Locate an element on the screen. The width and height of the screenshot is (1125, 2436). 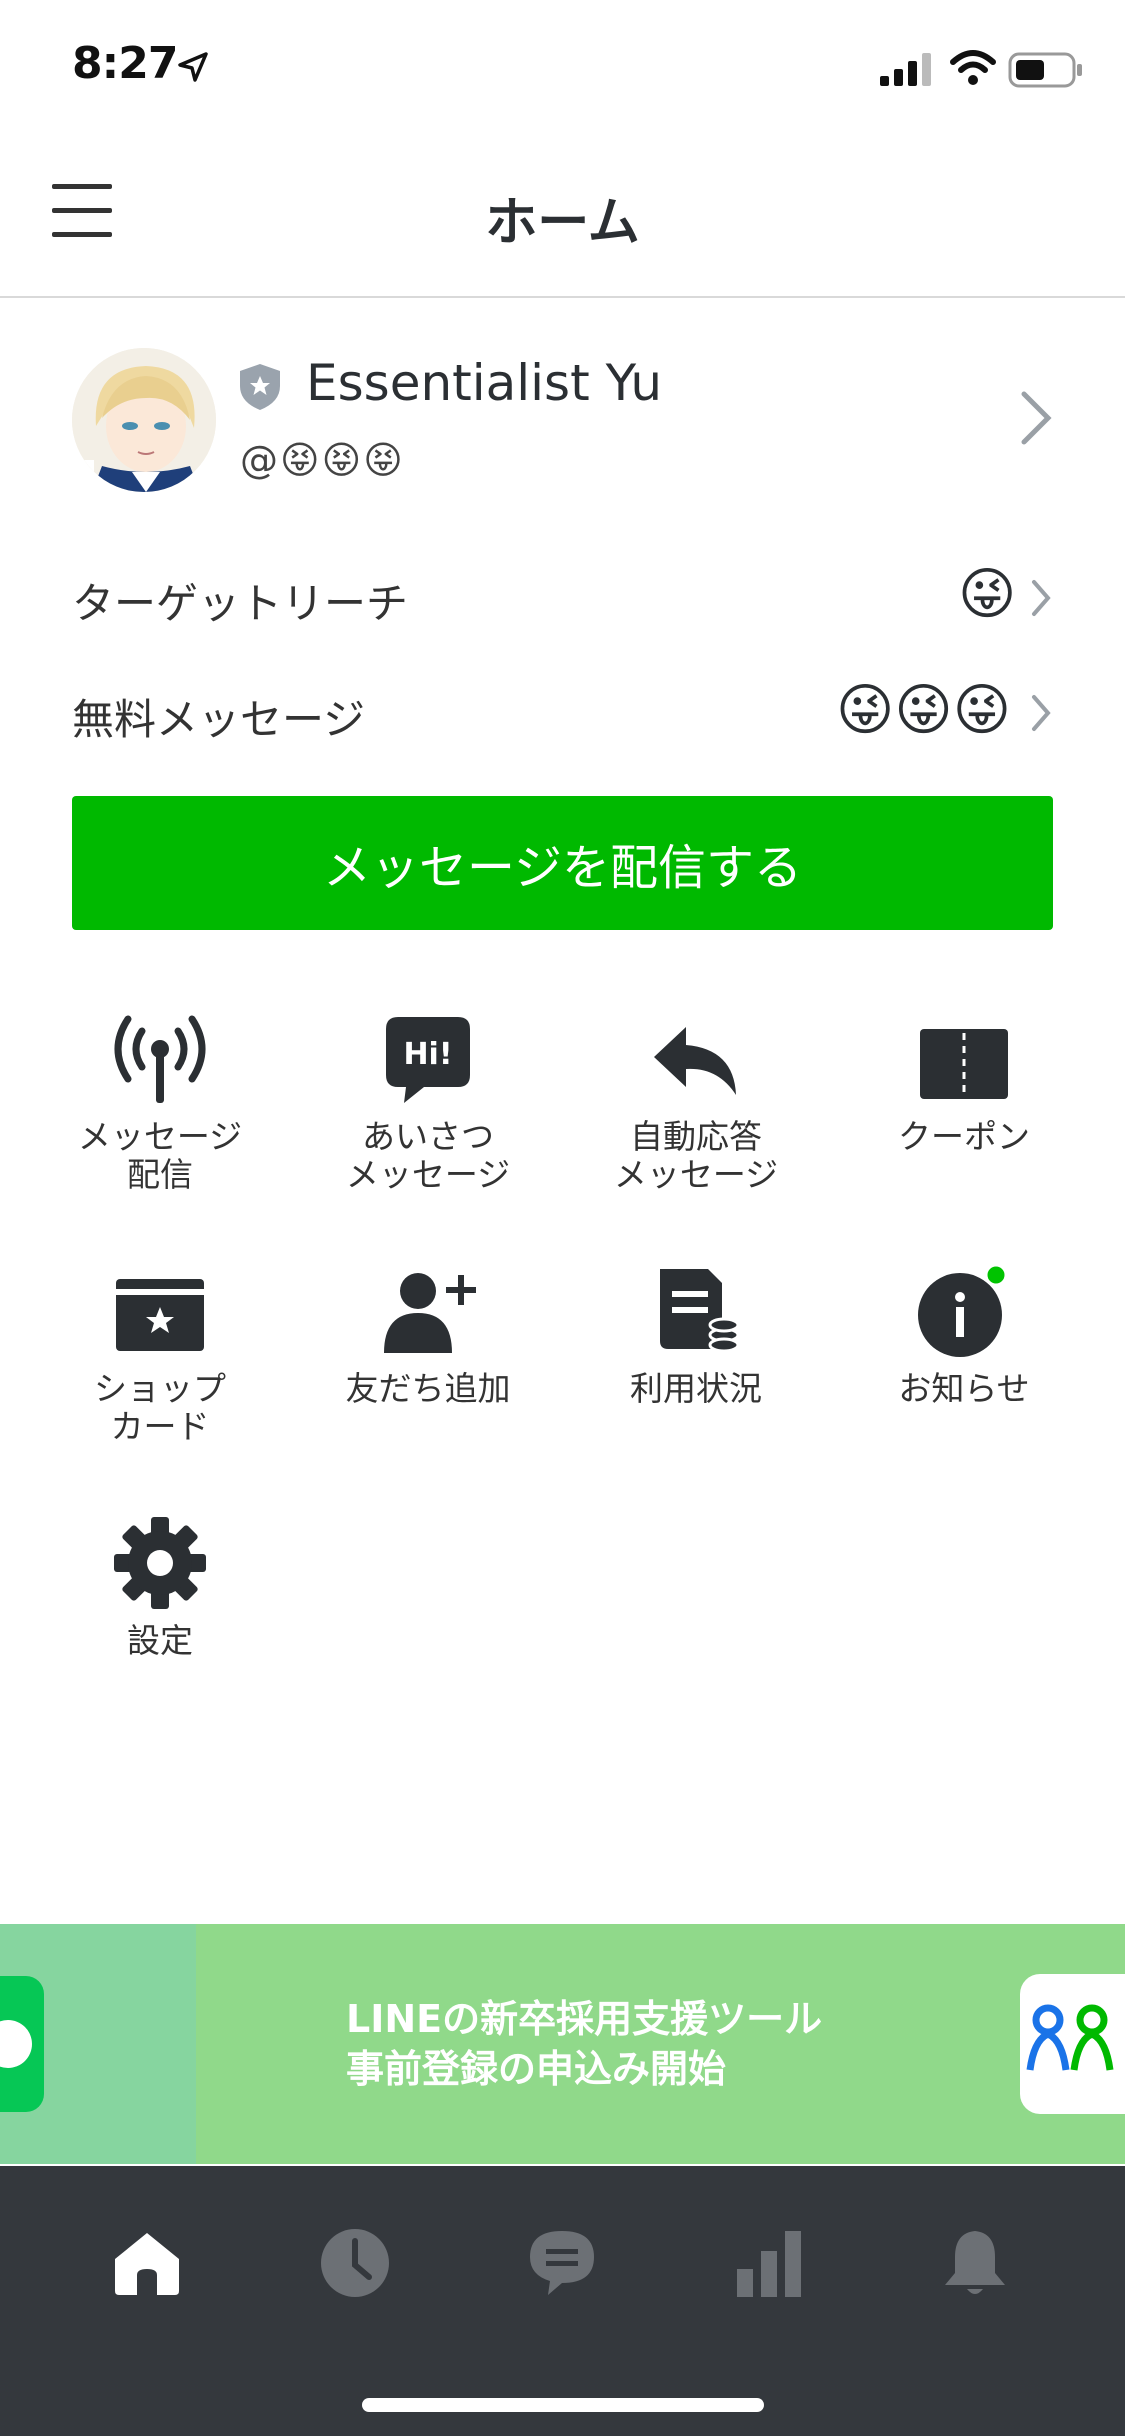
status-time: 8:27 is located at coordinates (125, 63).